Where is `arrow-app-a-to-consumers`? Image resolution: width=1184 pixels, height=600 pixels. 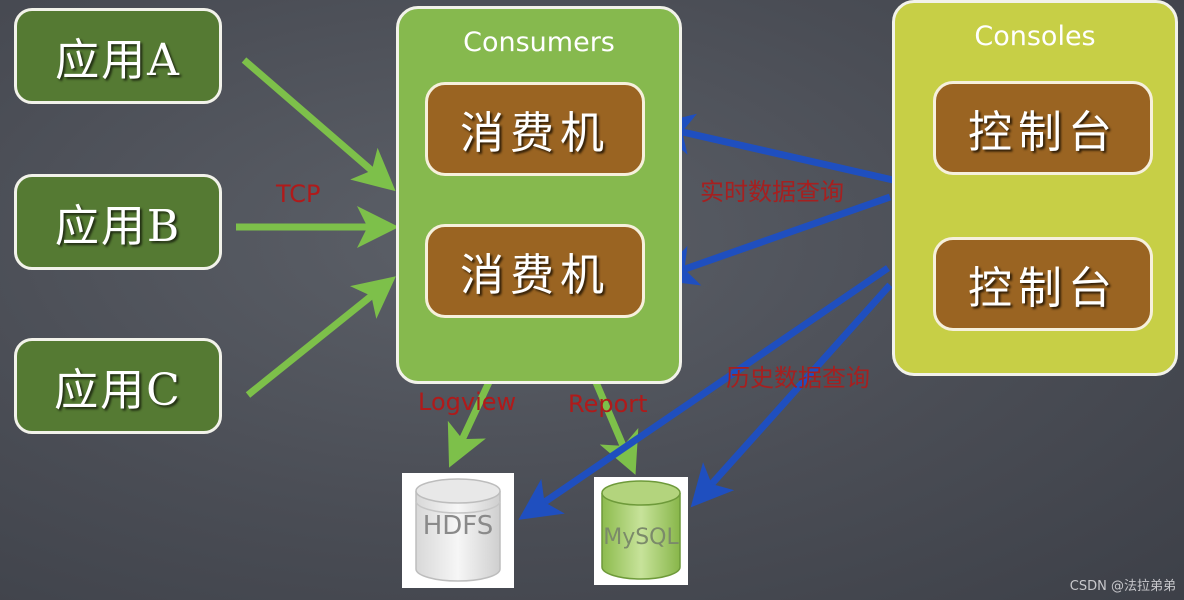
arrow-app-a-to-consumers is located at coordinates (318, 124).